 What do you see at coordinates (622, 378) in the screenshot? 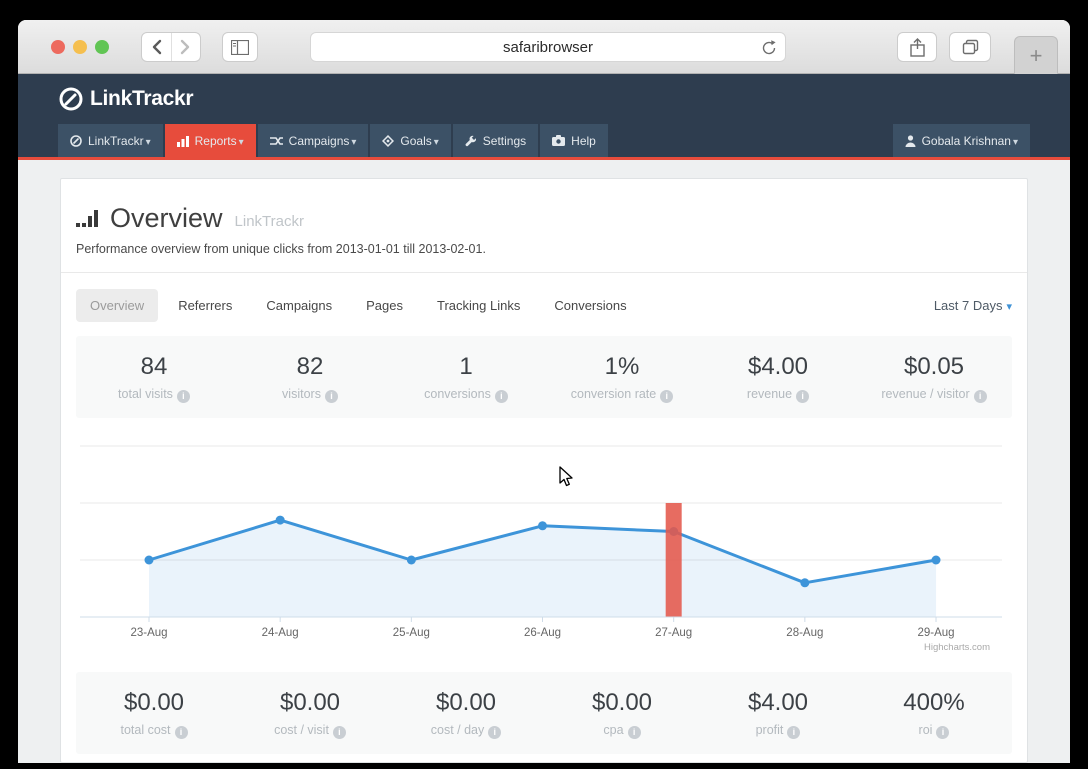
I see `stat-conversion-rate: 1% conversion rate` at bounding box center [622, 378].